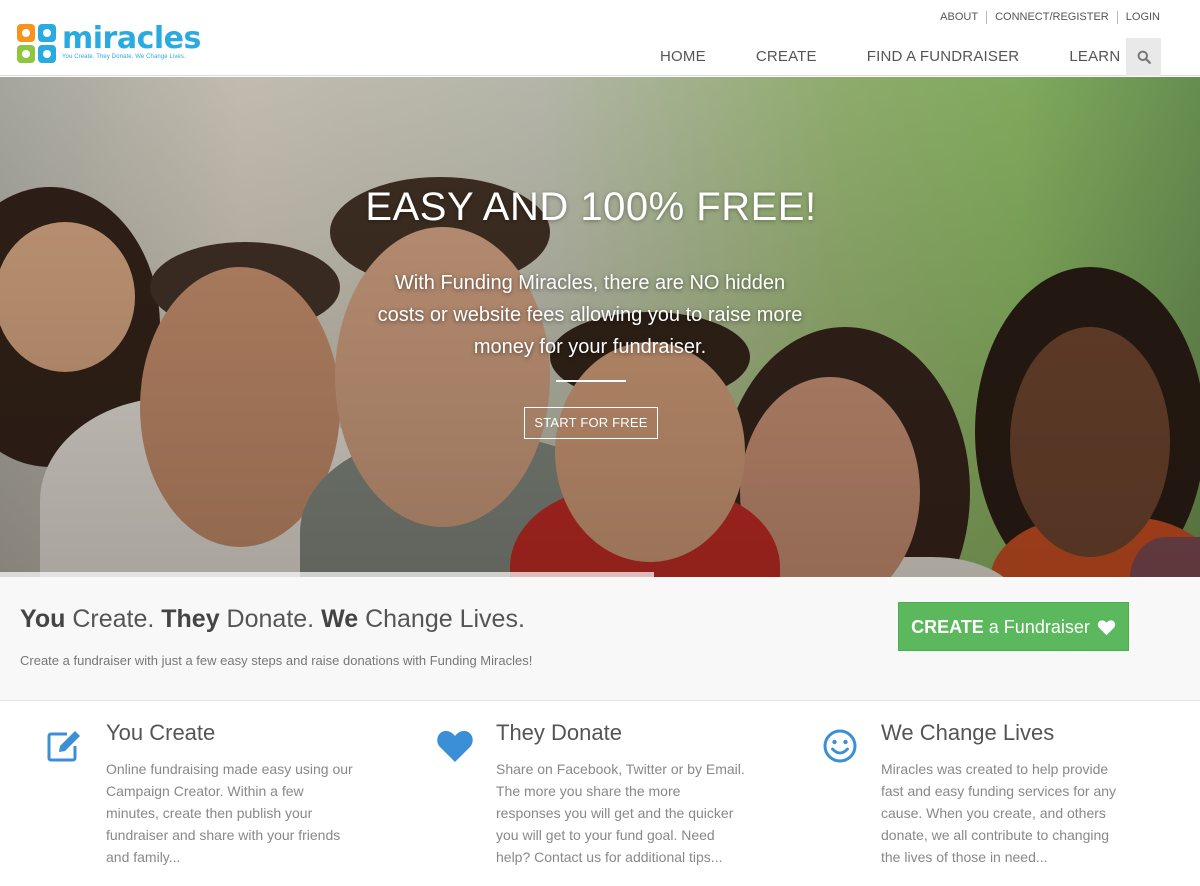 The width and height of the screenshot is (1200, 886). What do you see at coordinates (959, 17) in the screenshot?
I see `about-link: ABOUT` at bounding box center [959, 17].